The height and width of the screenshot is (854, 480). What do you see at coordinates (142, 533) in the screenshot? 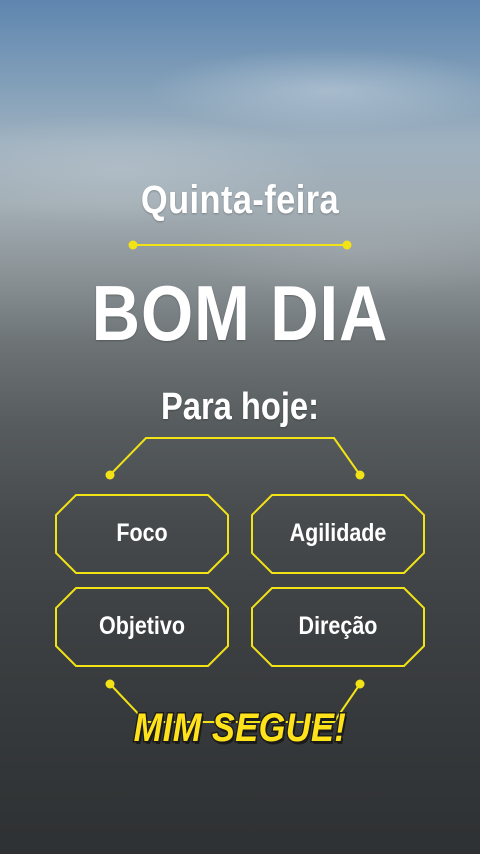
I see `item-label-foco: Foco` at bounding box center [142, 533].